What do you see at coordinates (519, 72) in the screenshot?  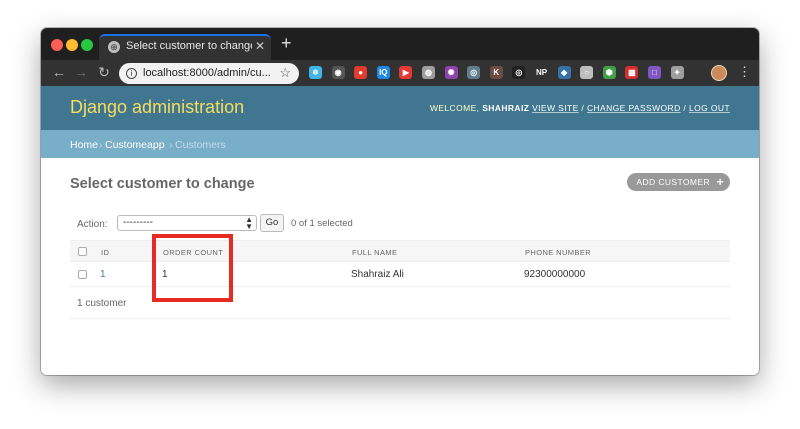 I see `target-icon: ◎` at bounding box center [519, 72].